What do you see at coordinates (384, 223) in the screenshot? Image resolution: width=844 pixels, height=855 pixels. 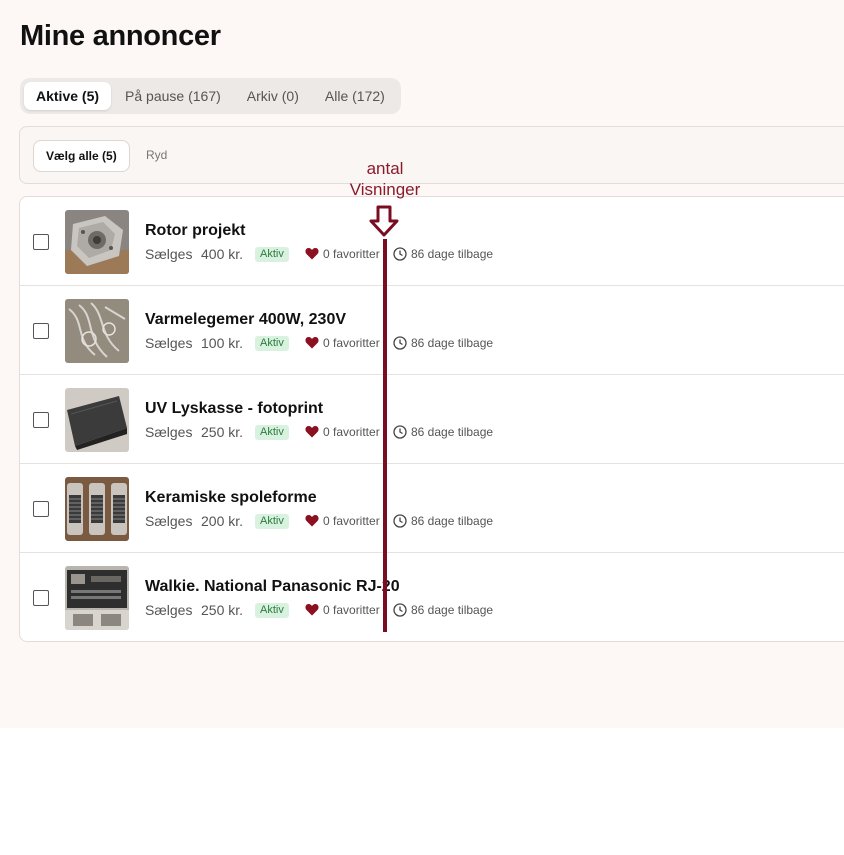 I see `down-arrow-icon` at bounding box center [384, 223].